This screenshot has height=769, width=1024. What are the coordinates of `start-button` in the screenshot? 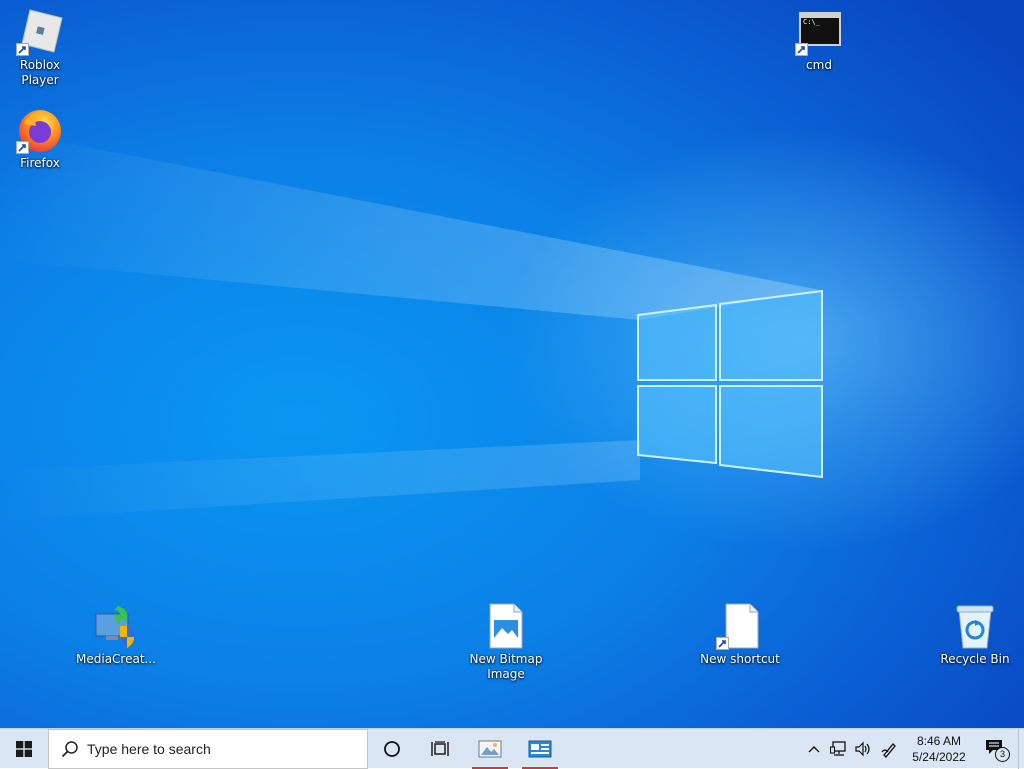 It's located at (24, 749).